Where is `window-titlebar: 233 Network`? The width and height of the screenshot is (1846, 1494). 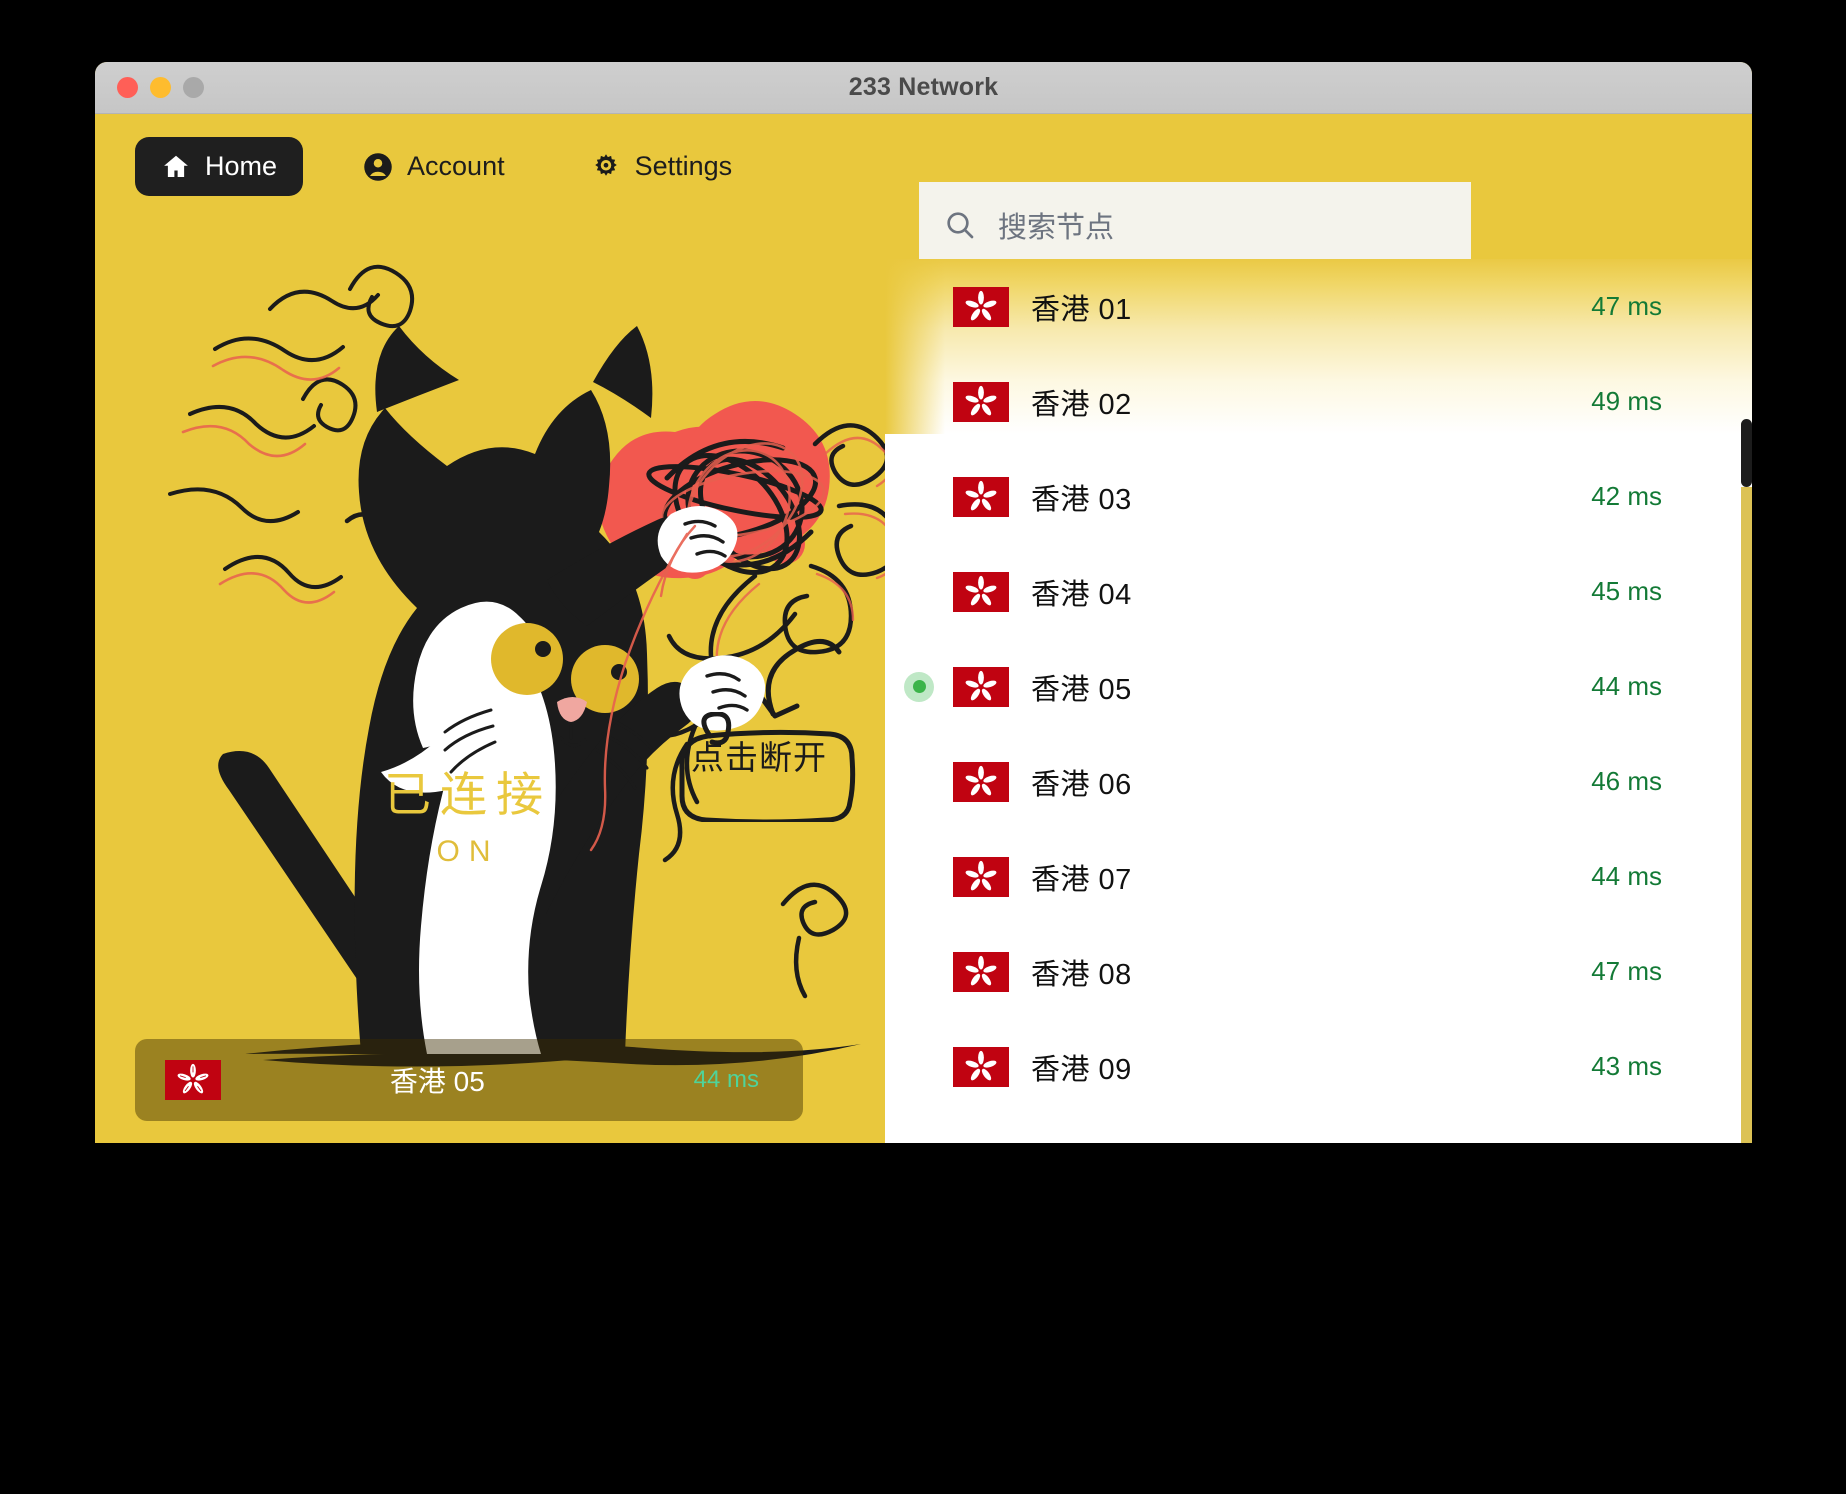
window-titlebar: 233 Network is located at coordinates (923, 88).